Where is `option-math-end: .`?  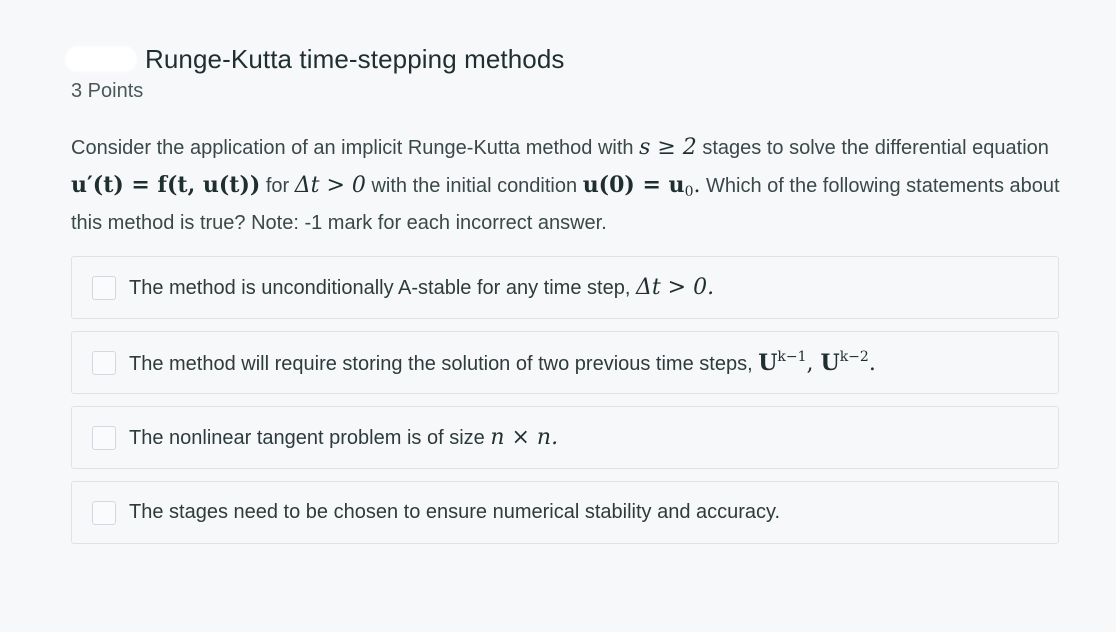
option-math-end: . is located at coordinates (872, 363).